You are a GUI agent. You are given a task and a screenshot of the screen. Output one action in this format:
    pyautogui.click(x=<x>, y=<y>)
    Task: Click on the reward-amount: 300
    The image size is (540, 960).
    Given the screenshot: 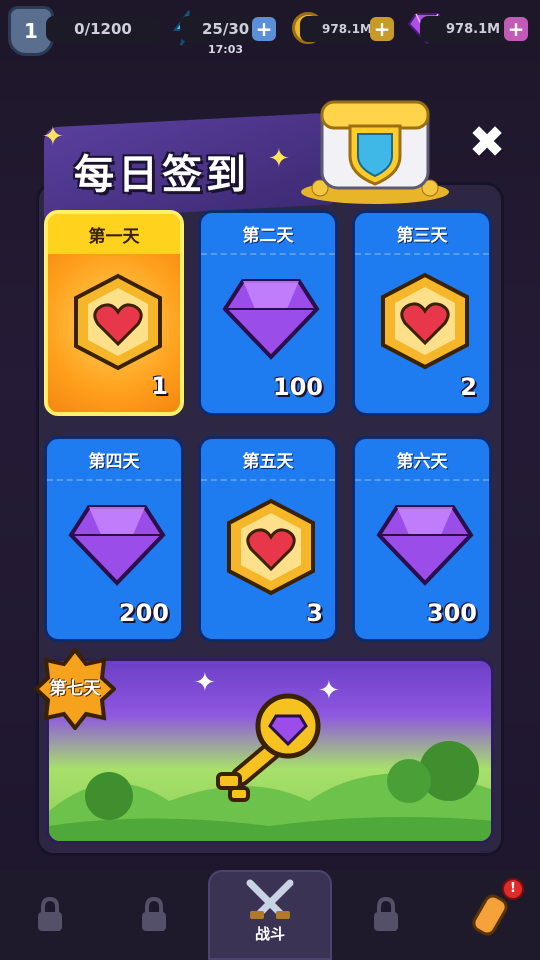 What is the action you would take?
    pyautogui.click(x=451, y=613)
    